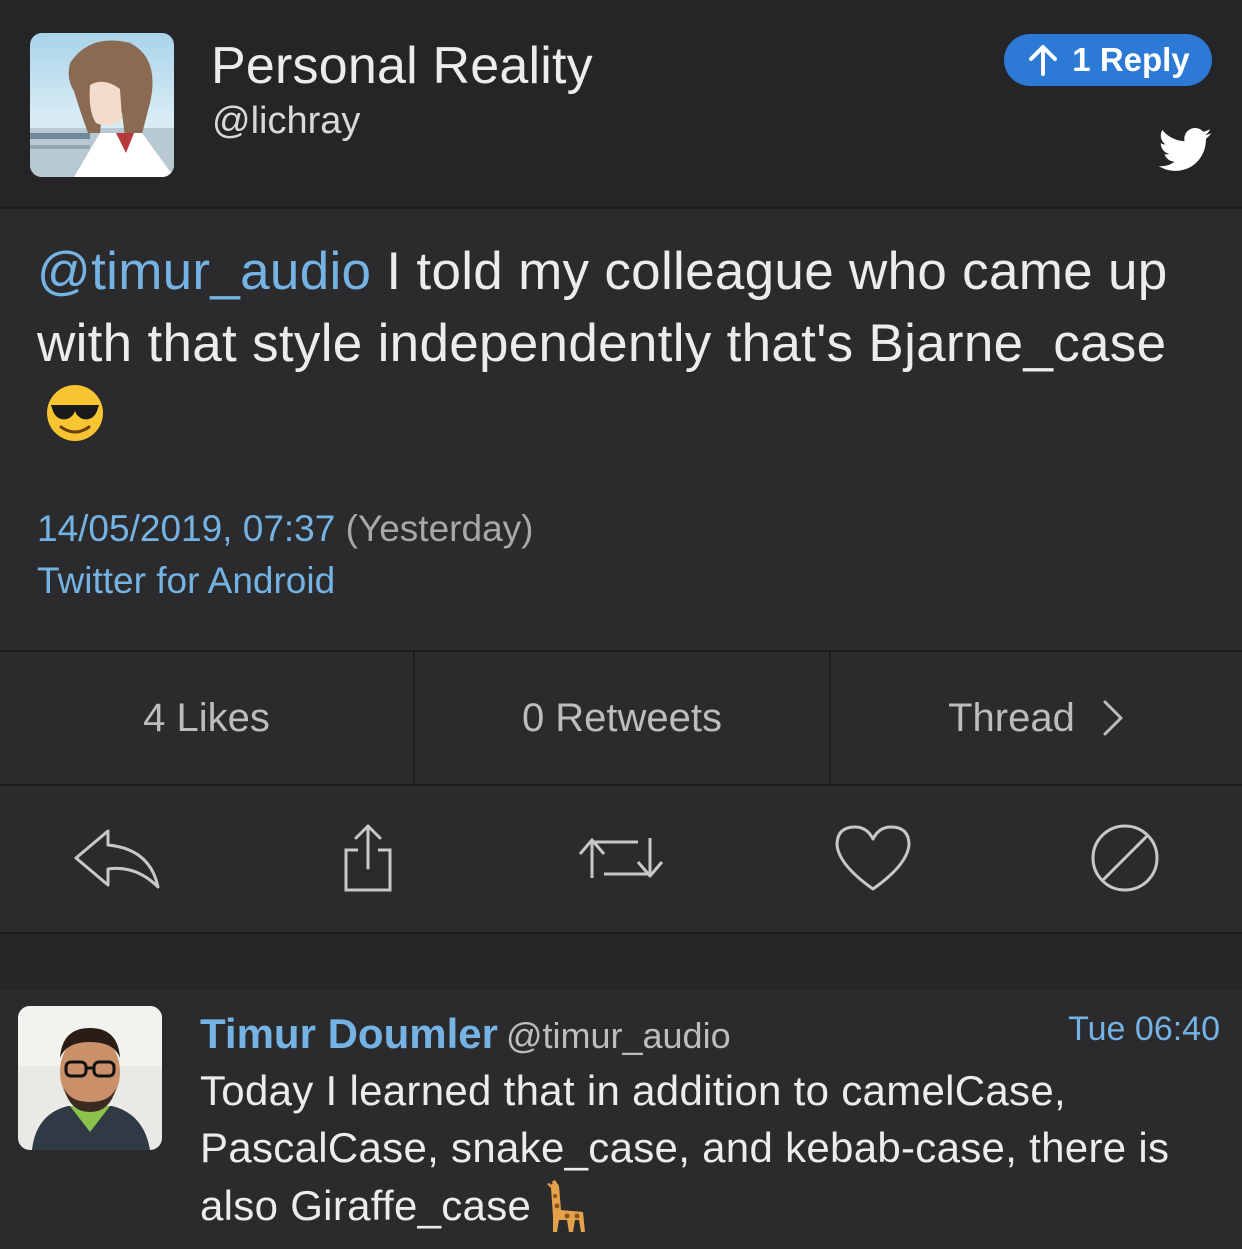 The height and width of the screenshot is (1249, 1242). What do you see at coordinates (1113, 718) in the screenshot?
I see `chevron-right-icon` at bounding box center [1113, 718].